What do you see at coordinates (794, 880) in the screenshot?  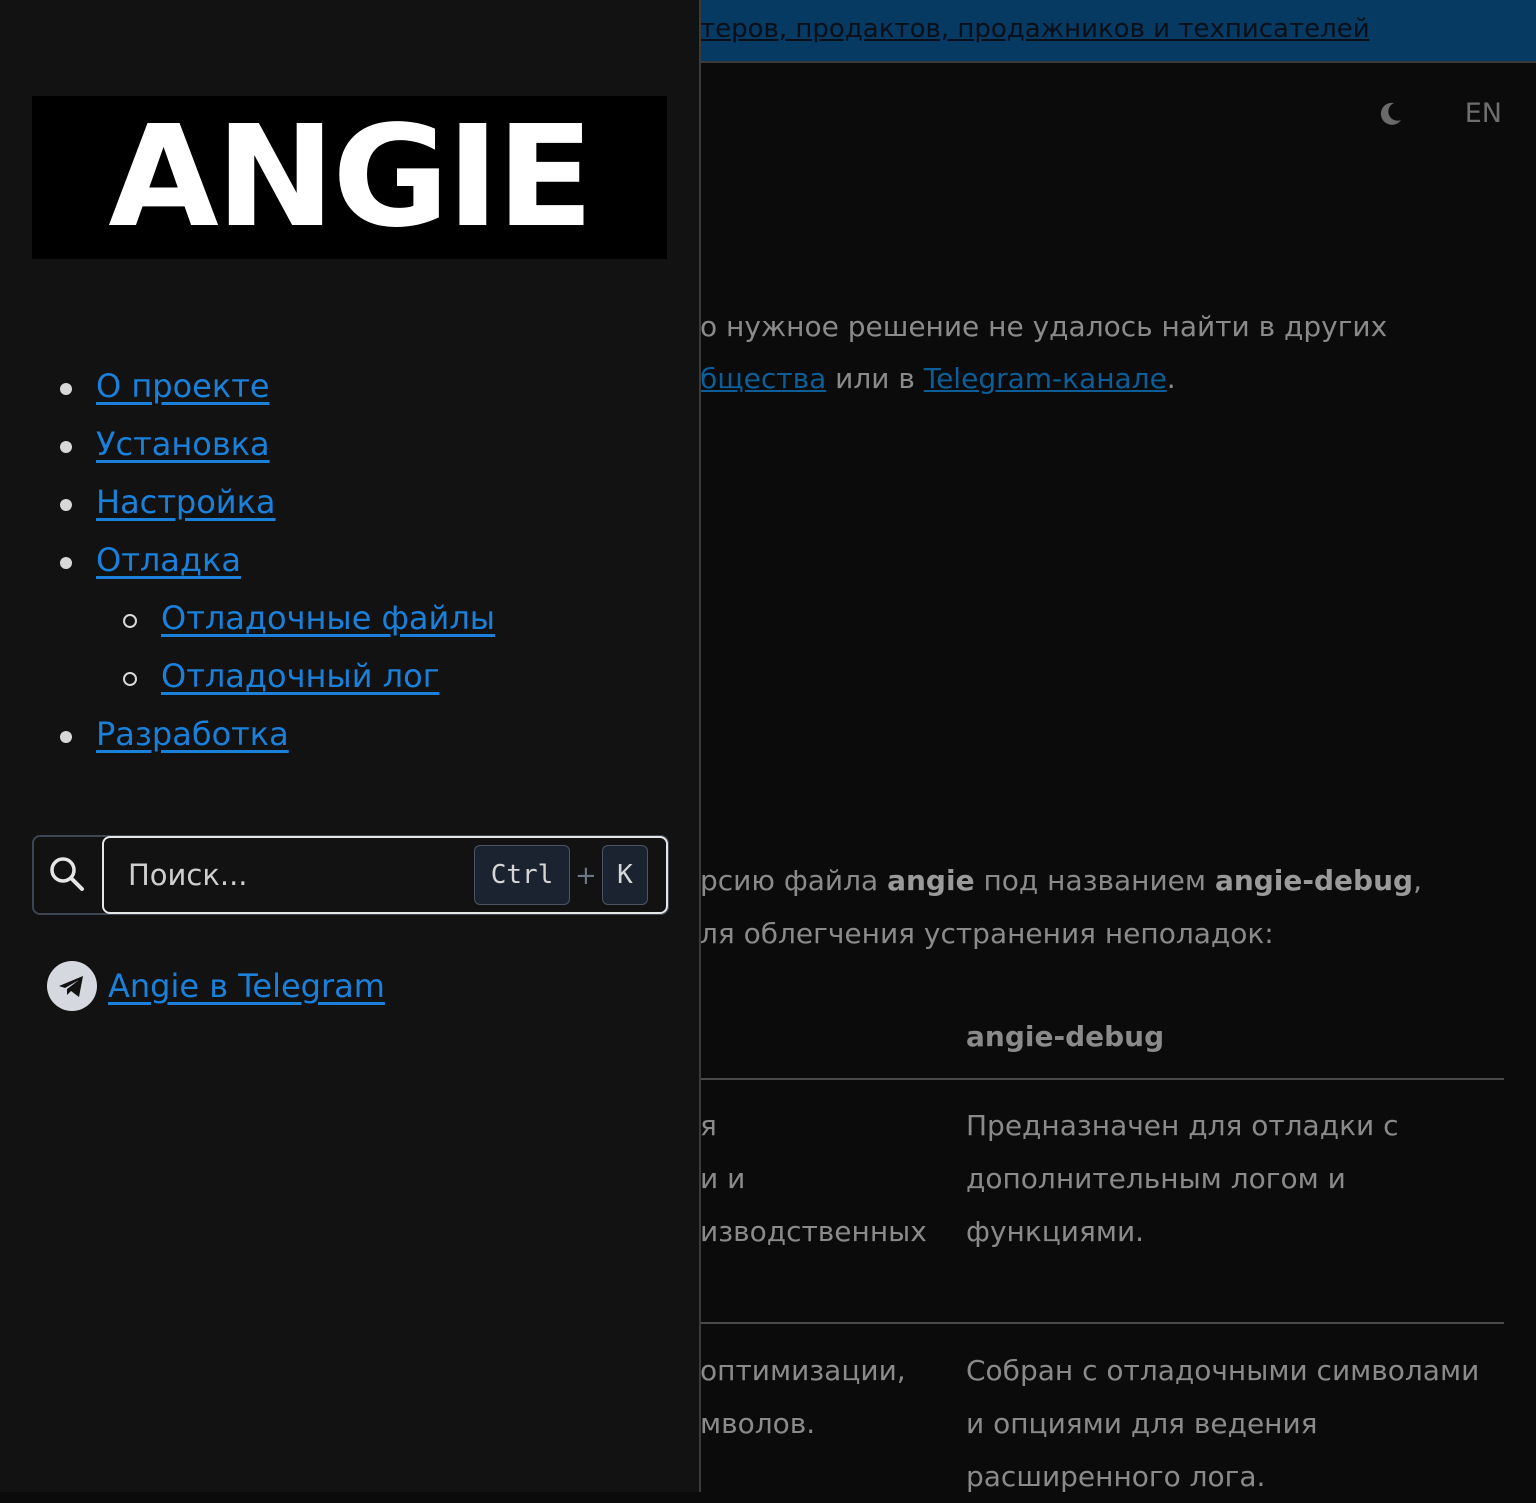 I see `paragraph-text: рсию файла` at bounding box center [794, 880].